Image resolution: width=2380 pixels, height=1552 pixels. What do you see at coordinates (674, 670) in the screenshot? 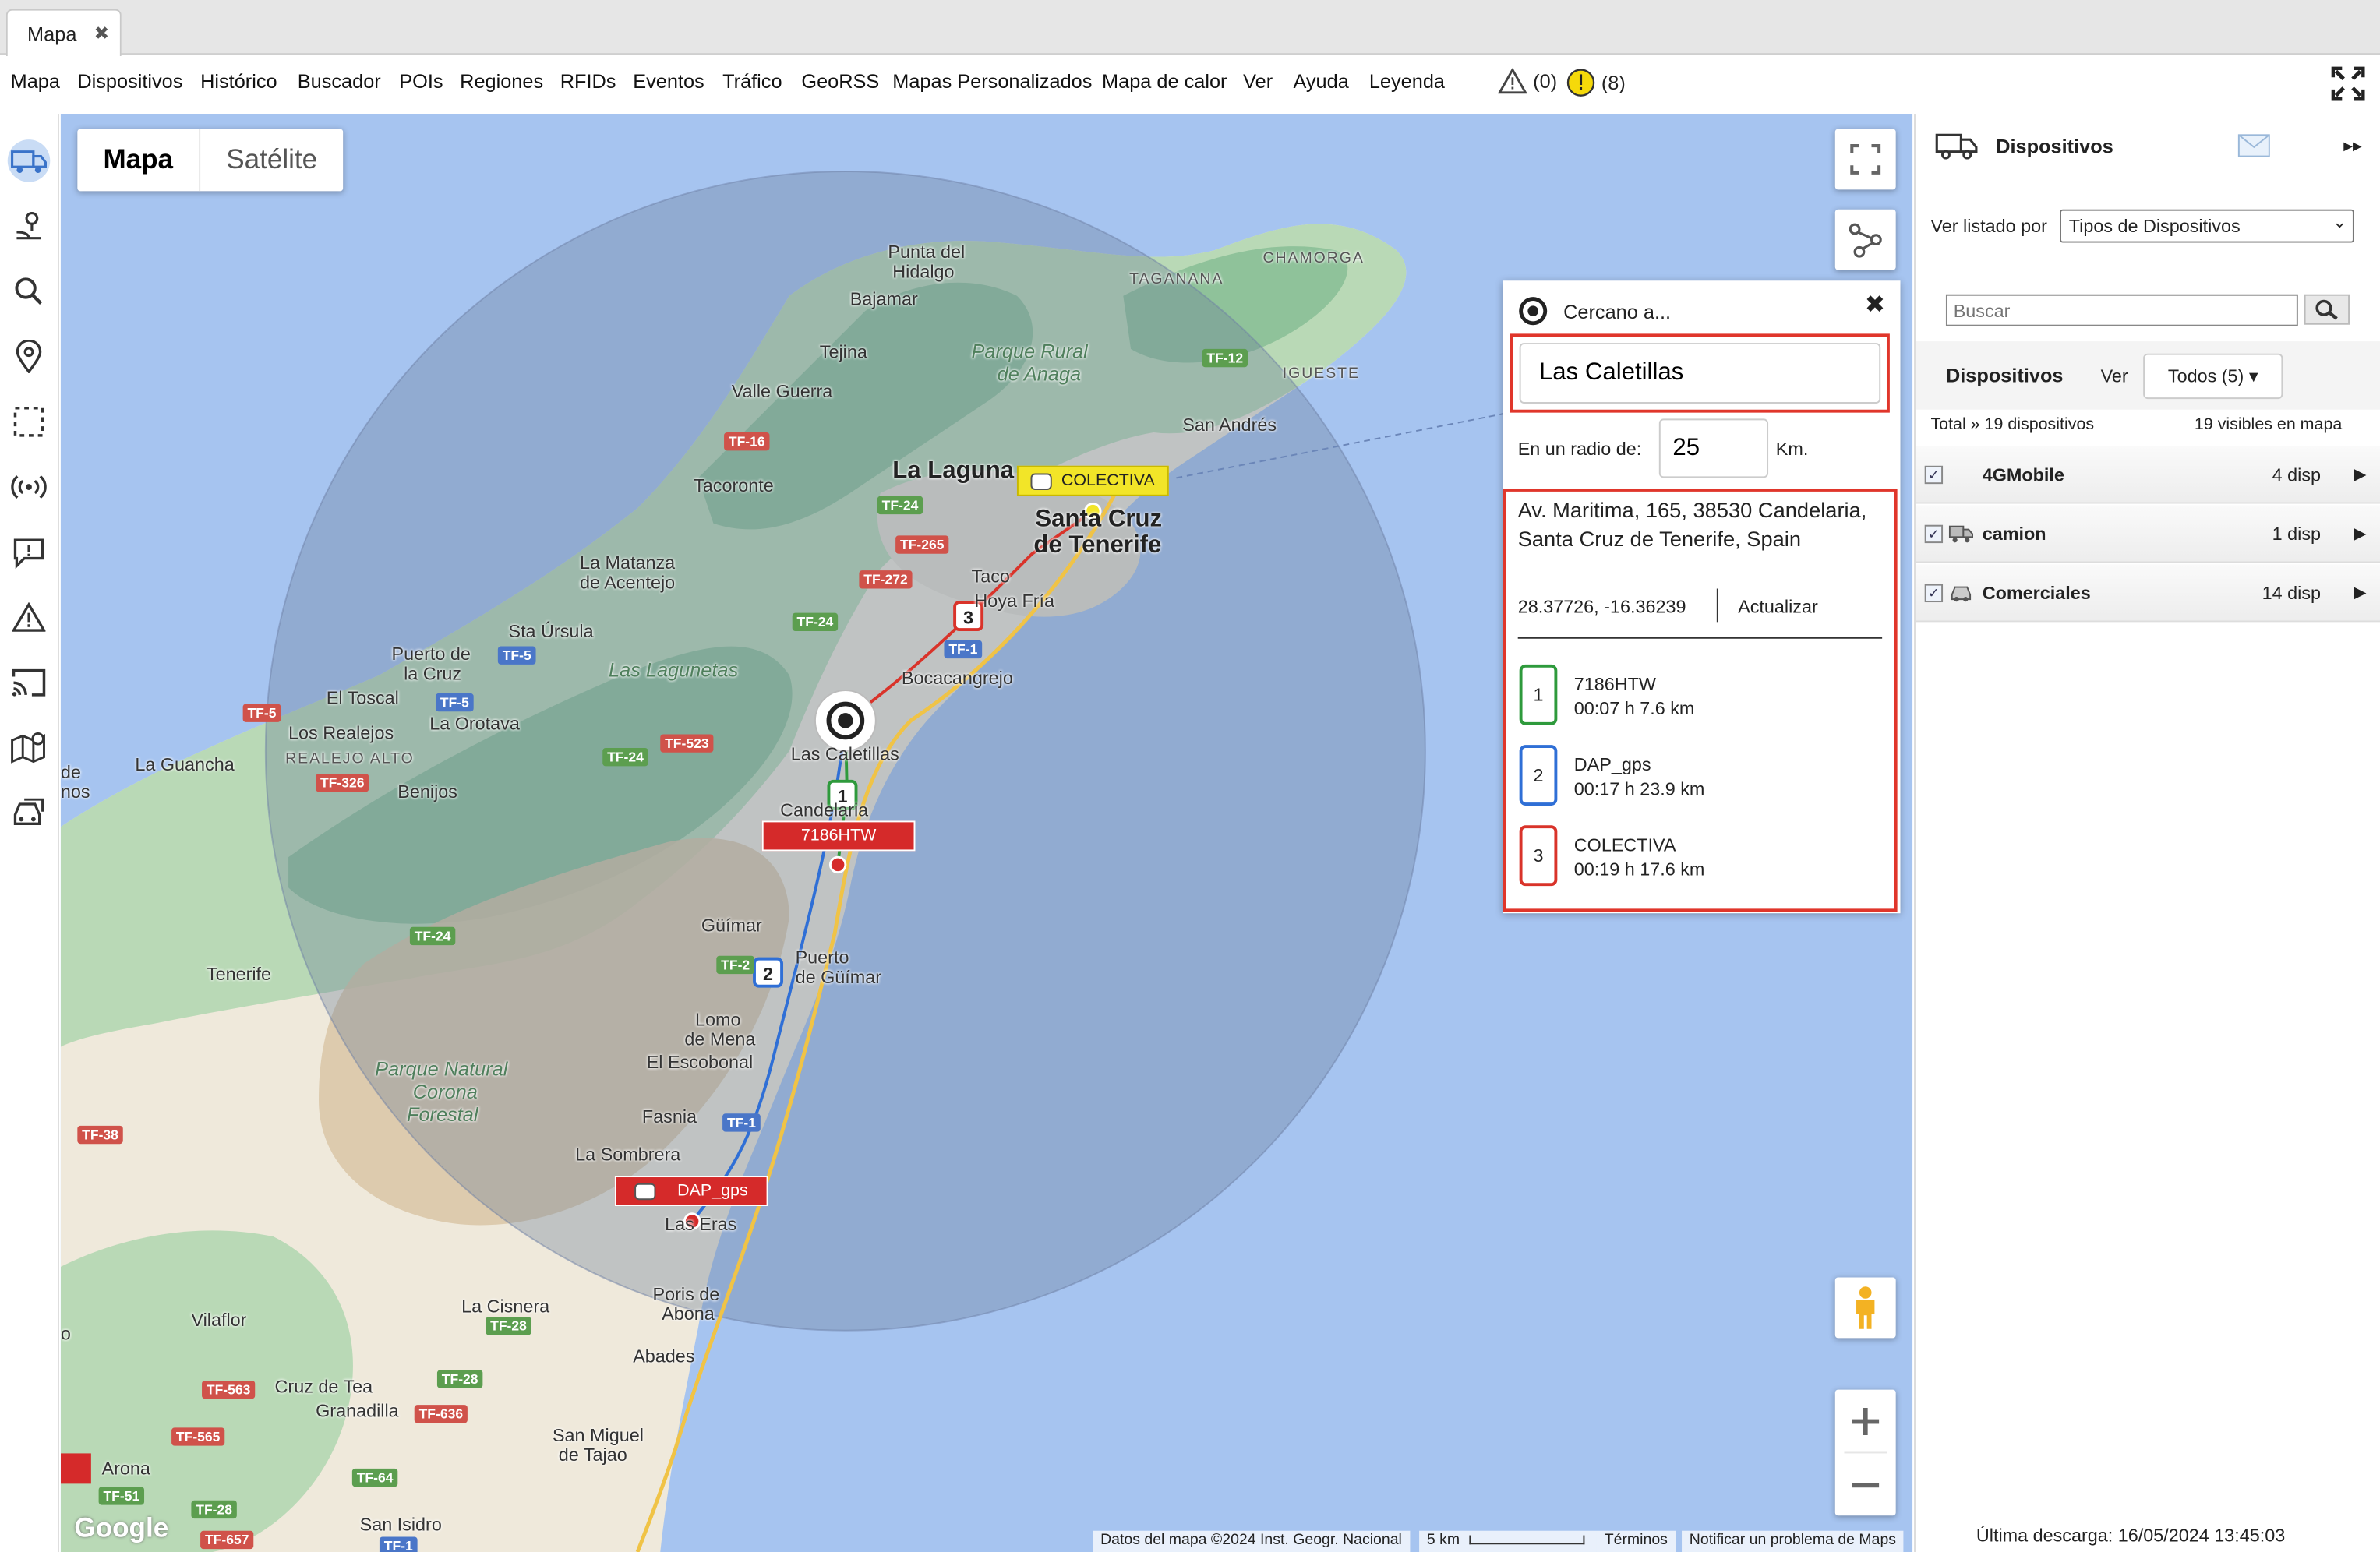
I see `map-place-label: Las Lagunetas` at bounding box center [674, 670].